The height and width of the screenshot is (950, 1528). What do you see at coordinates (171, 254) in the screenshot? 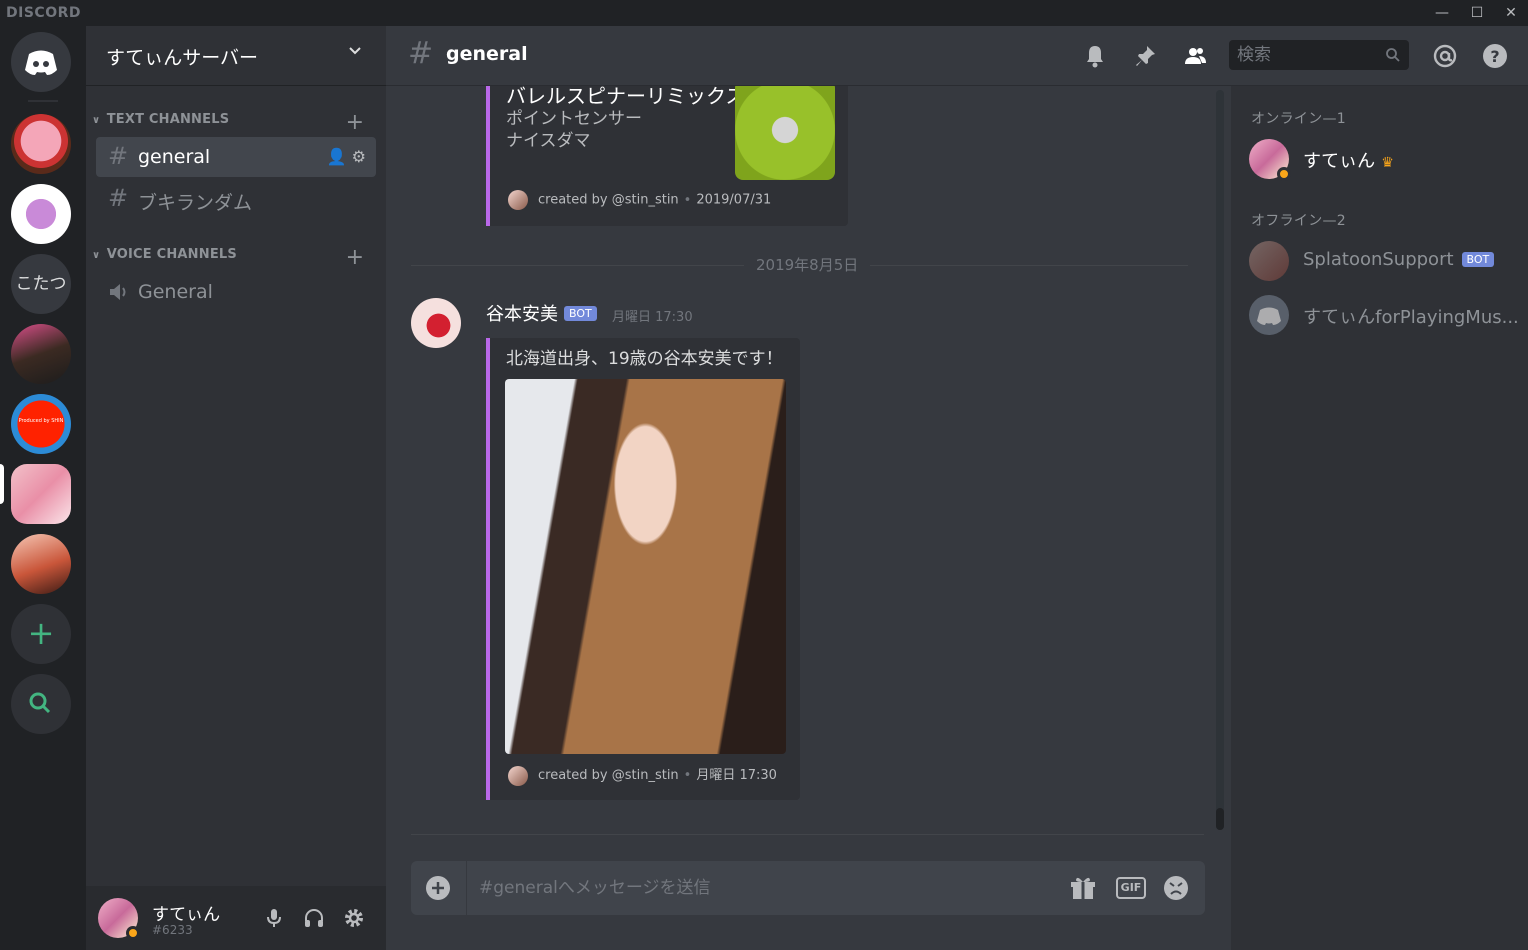
I see `category-label: VOICE CHANNELS` at bounding box center [171, 254].